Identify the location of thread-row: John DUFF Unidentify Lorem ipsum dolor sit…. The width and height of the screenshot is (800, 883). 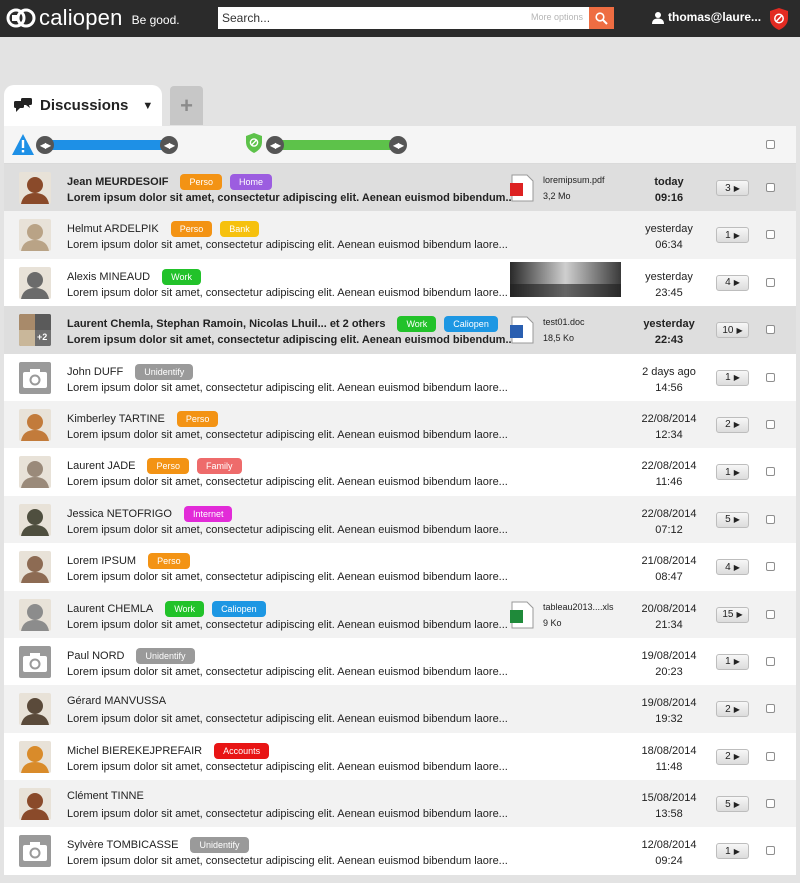
(400, 377).